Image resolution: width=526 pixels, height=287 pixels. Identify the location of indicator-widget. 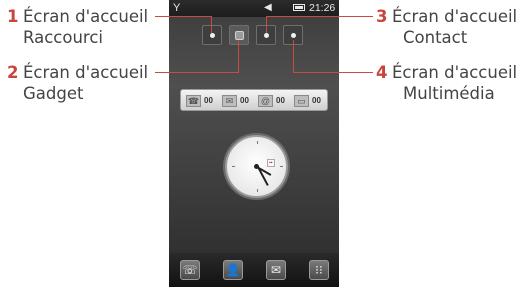
(239, 35).